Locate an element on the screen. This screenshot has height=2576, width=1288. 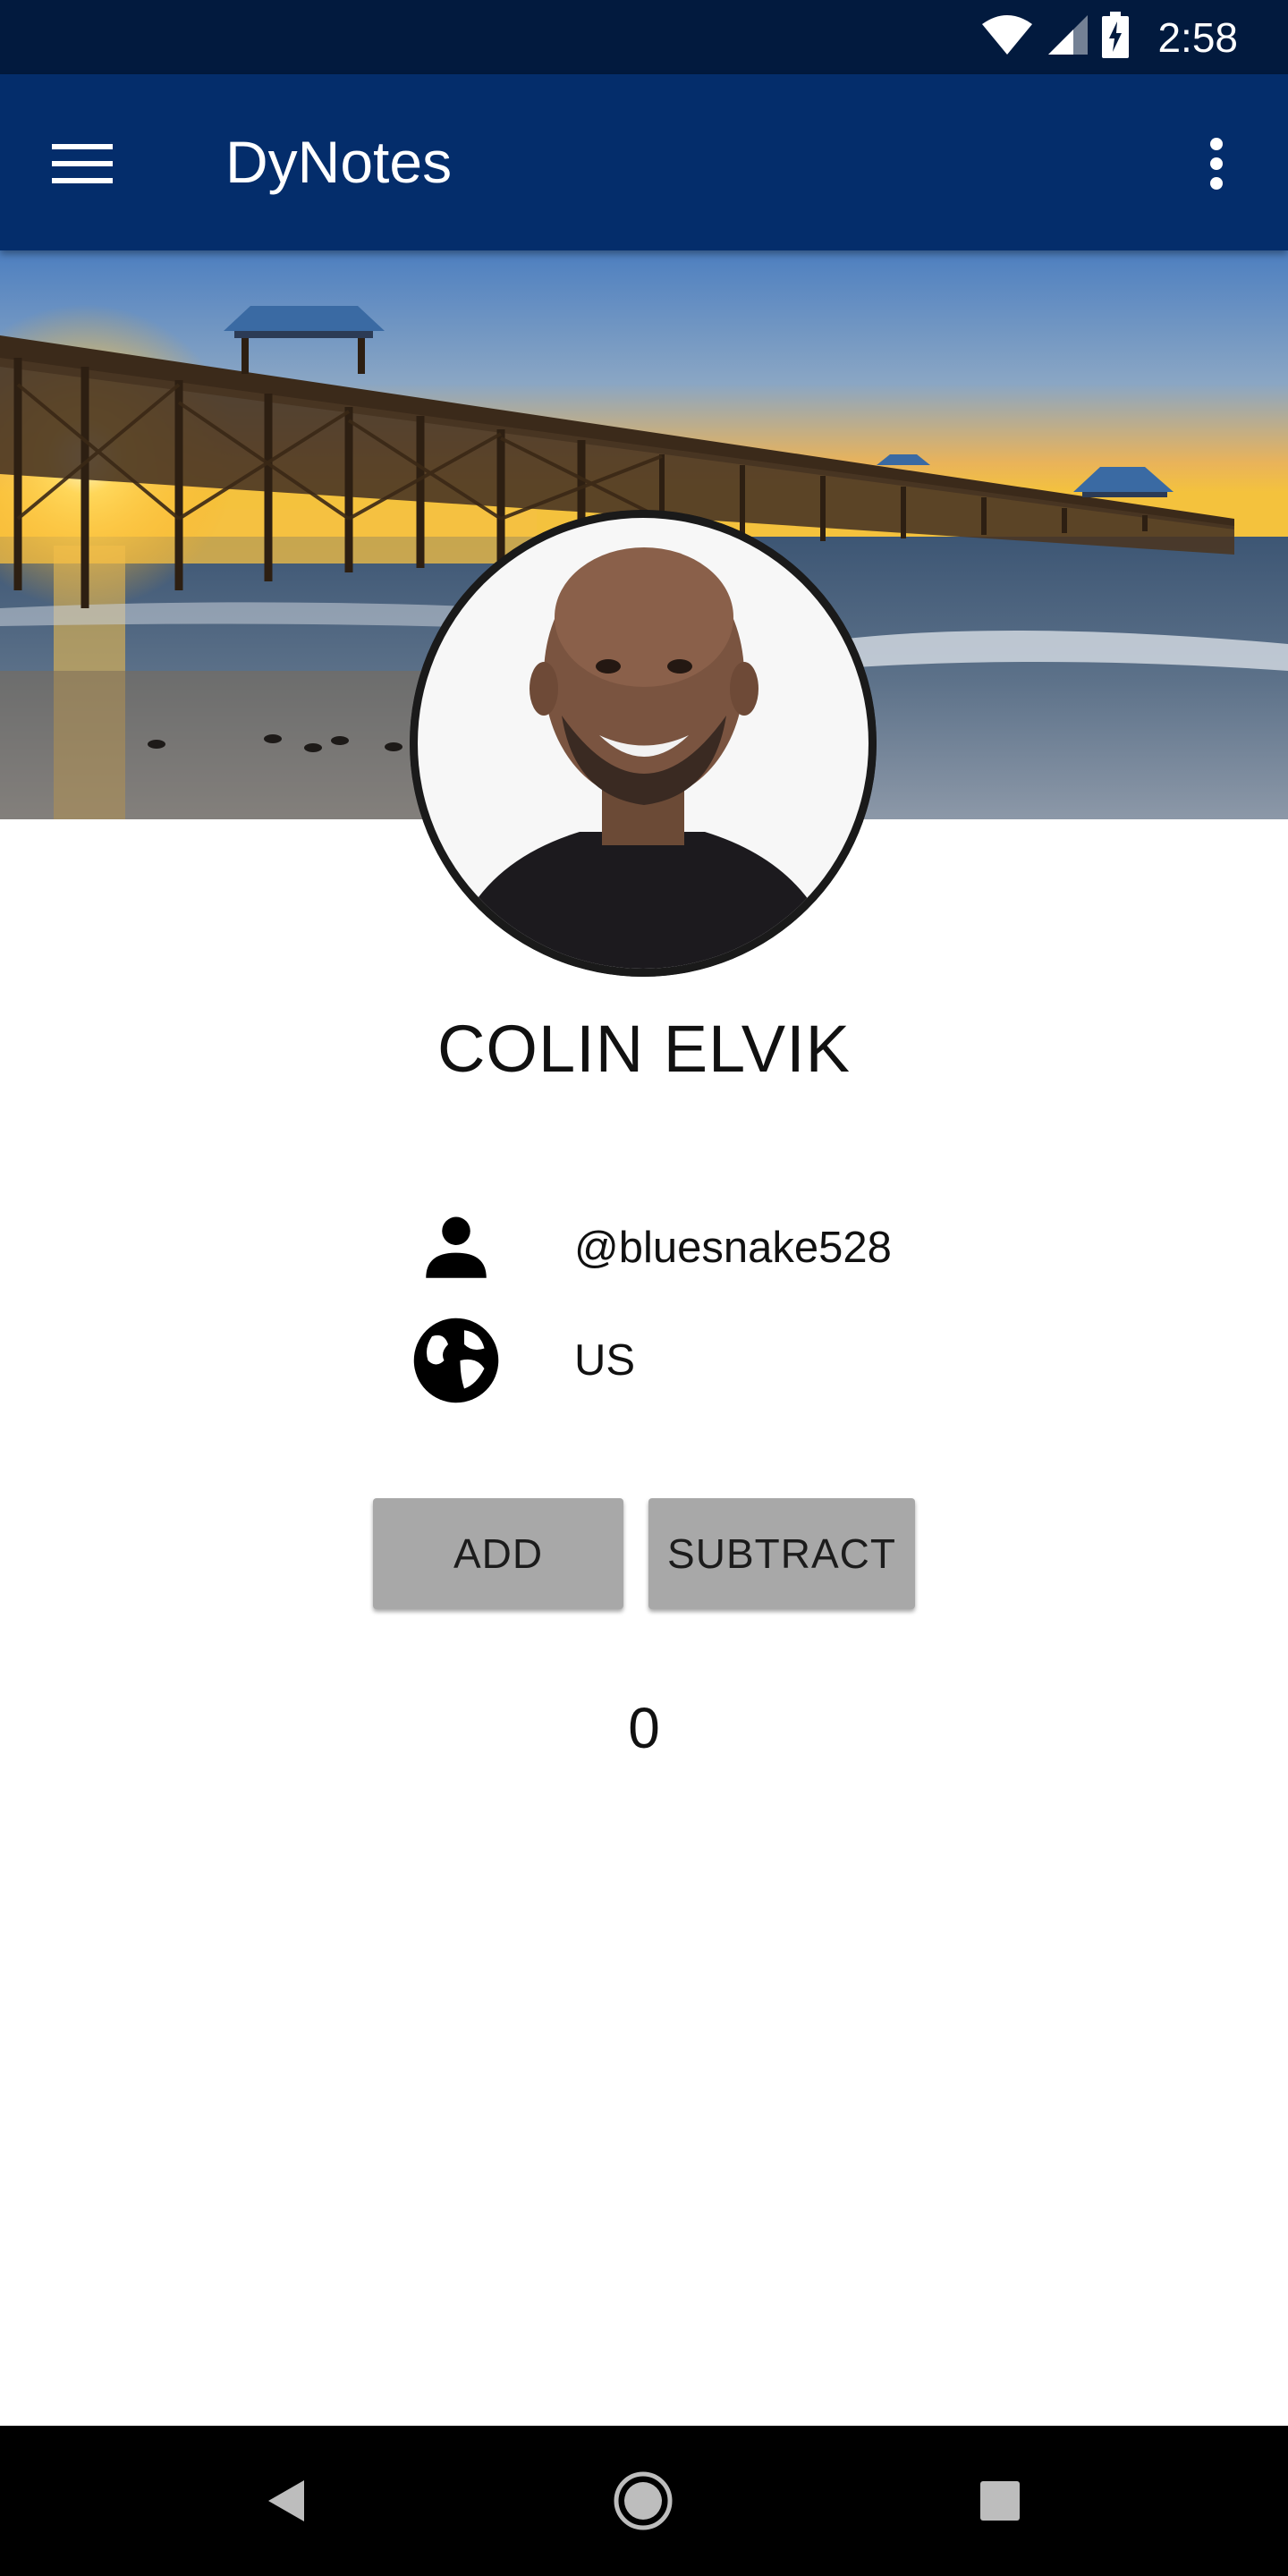
cell-signal-icon is located at coordinates (1067, 37).